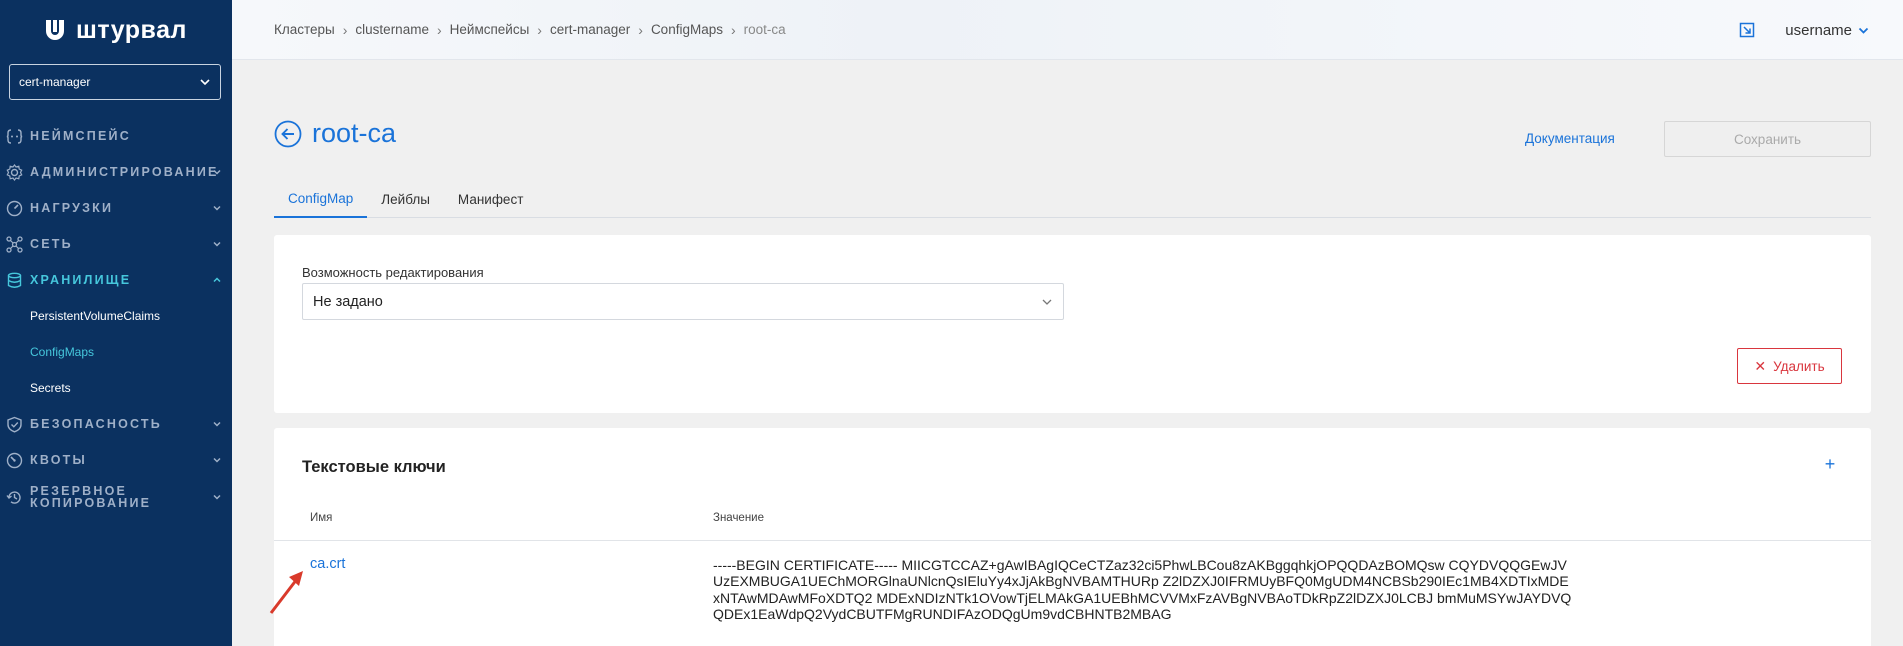 Image resolution: width=1903 pixels, height=646 pixels. I want to click on sidebar-item-namespace: НЕЙМСПЕЙС, so click(116, 136).